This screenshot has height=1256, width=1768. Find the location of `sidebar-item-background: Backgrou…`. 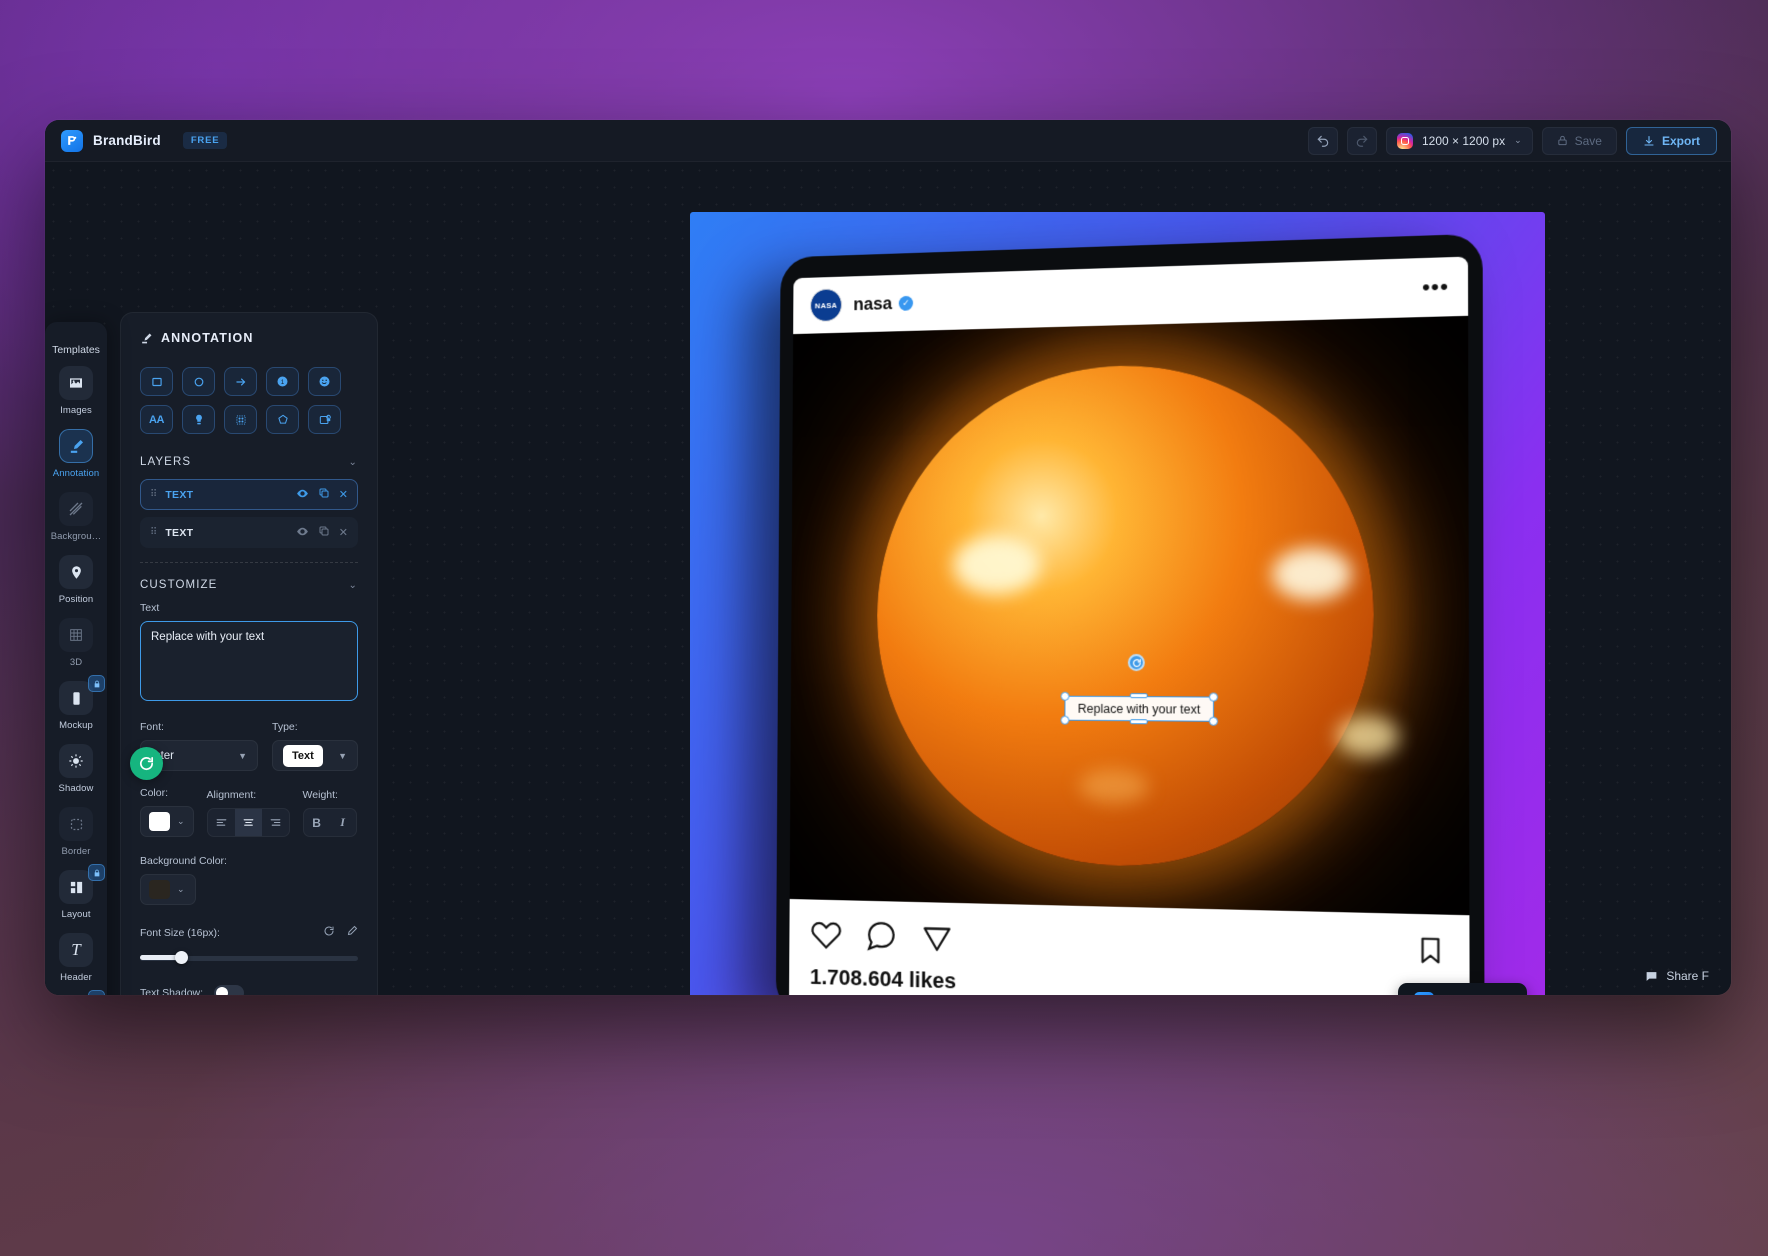

sidebar-item-background: Backgrou… is located at coordinates (76, 517).